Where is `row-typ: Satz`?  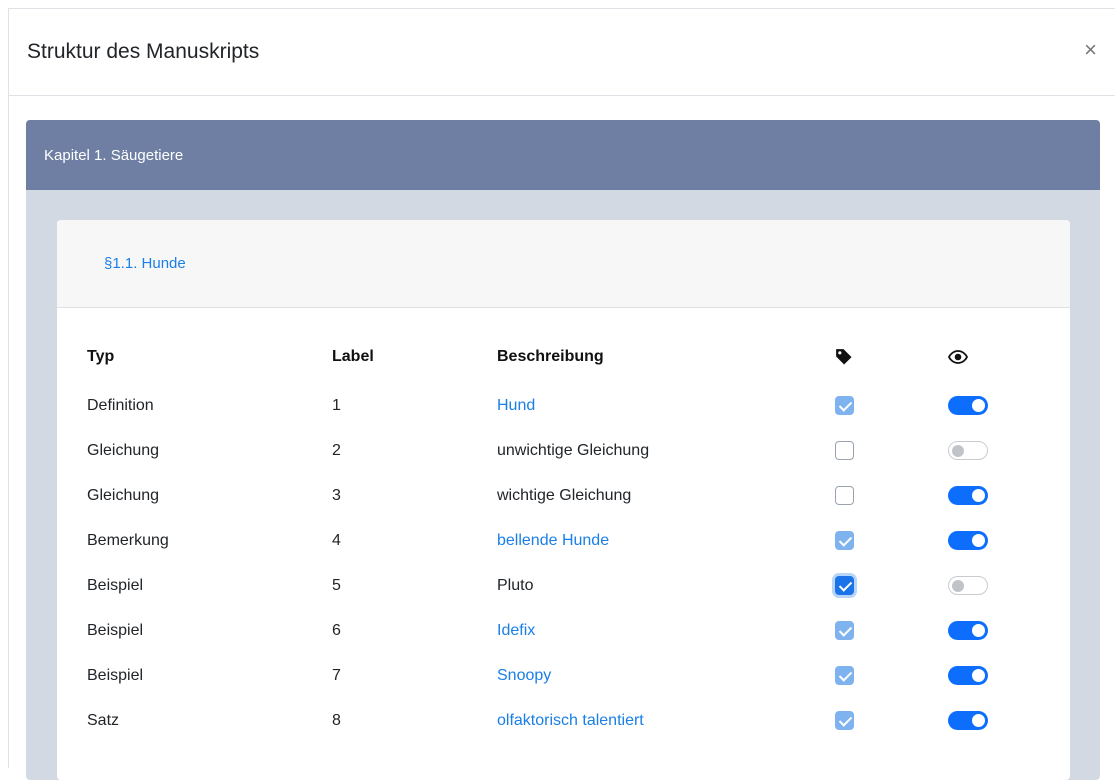 row-typ: Satz is located at coordinates (103, 720).